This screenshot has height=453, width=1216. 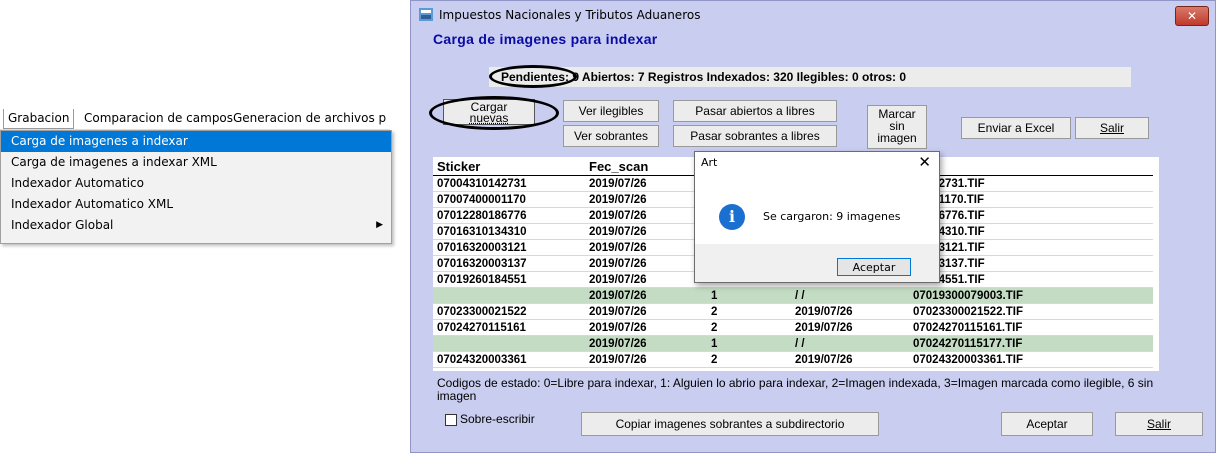 I want to click on menu-item-indexador-global: Indexador Global ▶, so click(x=196, y=225).